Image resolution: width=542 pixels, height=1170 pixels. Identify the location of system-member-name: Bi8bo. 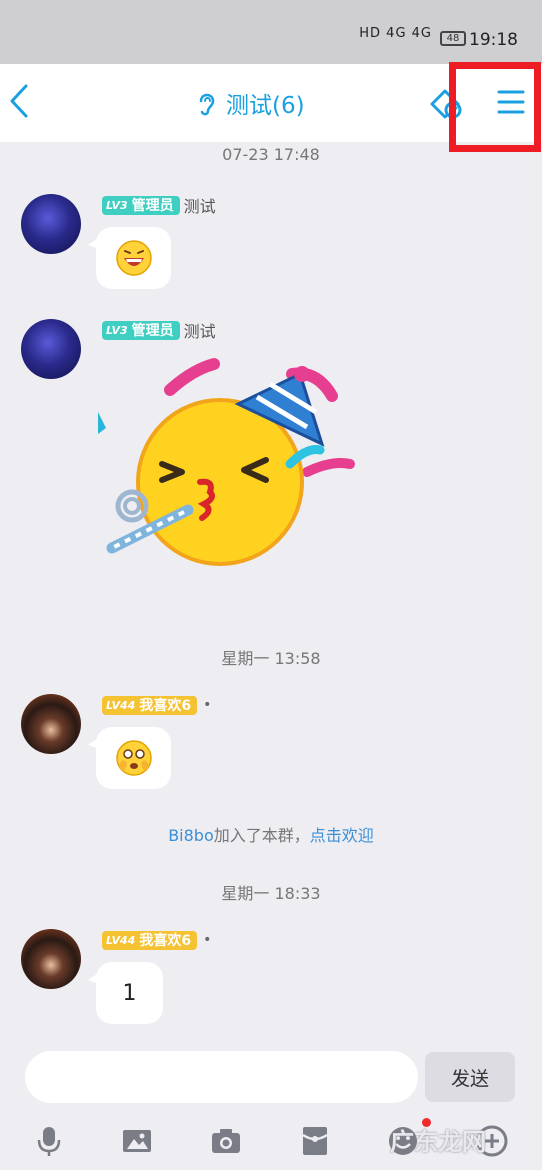
(191, 835).